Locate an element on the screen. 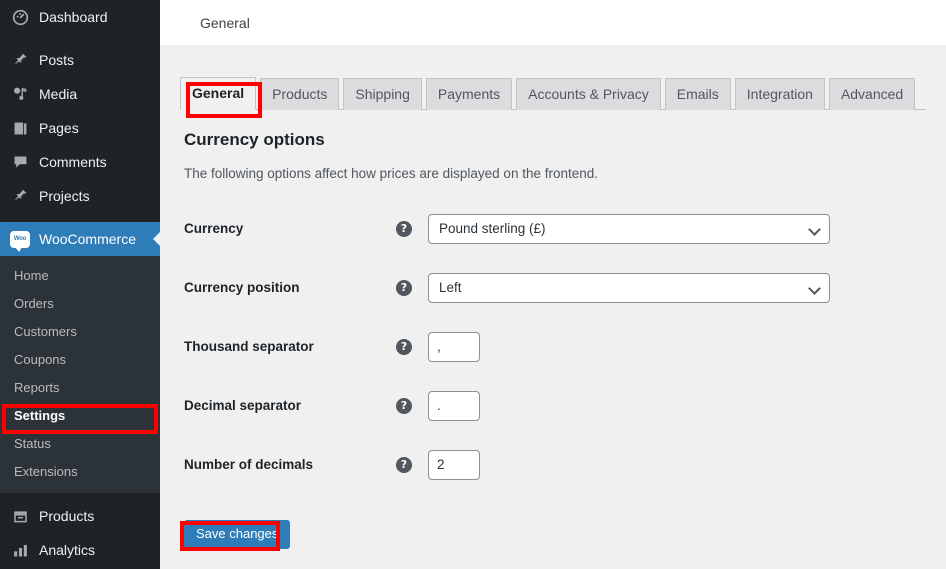 The image size is (946, 569). field-row-currency-position: Currency position ? Left is located at coordinates (553, 287).